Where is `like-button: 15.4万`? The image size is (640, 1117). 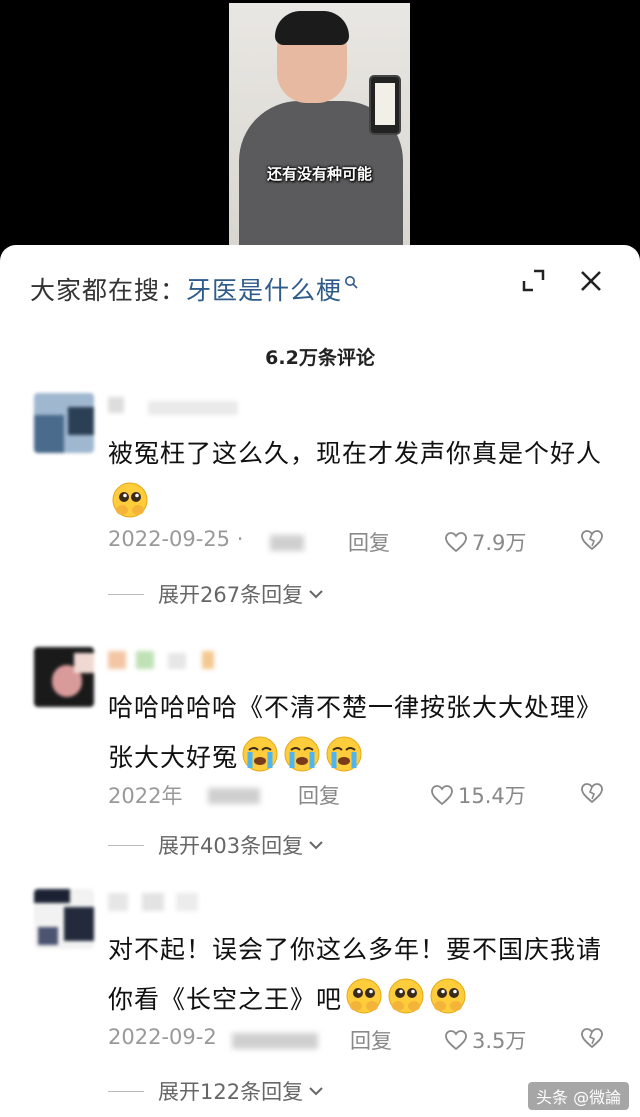
like-button: 15.4万 is located at coordinates (478, 795).